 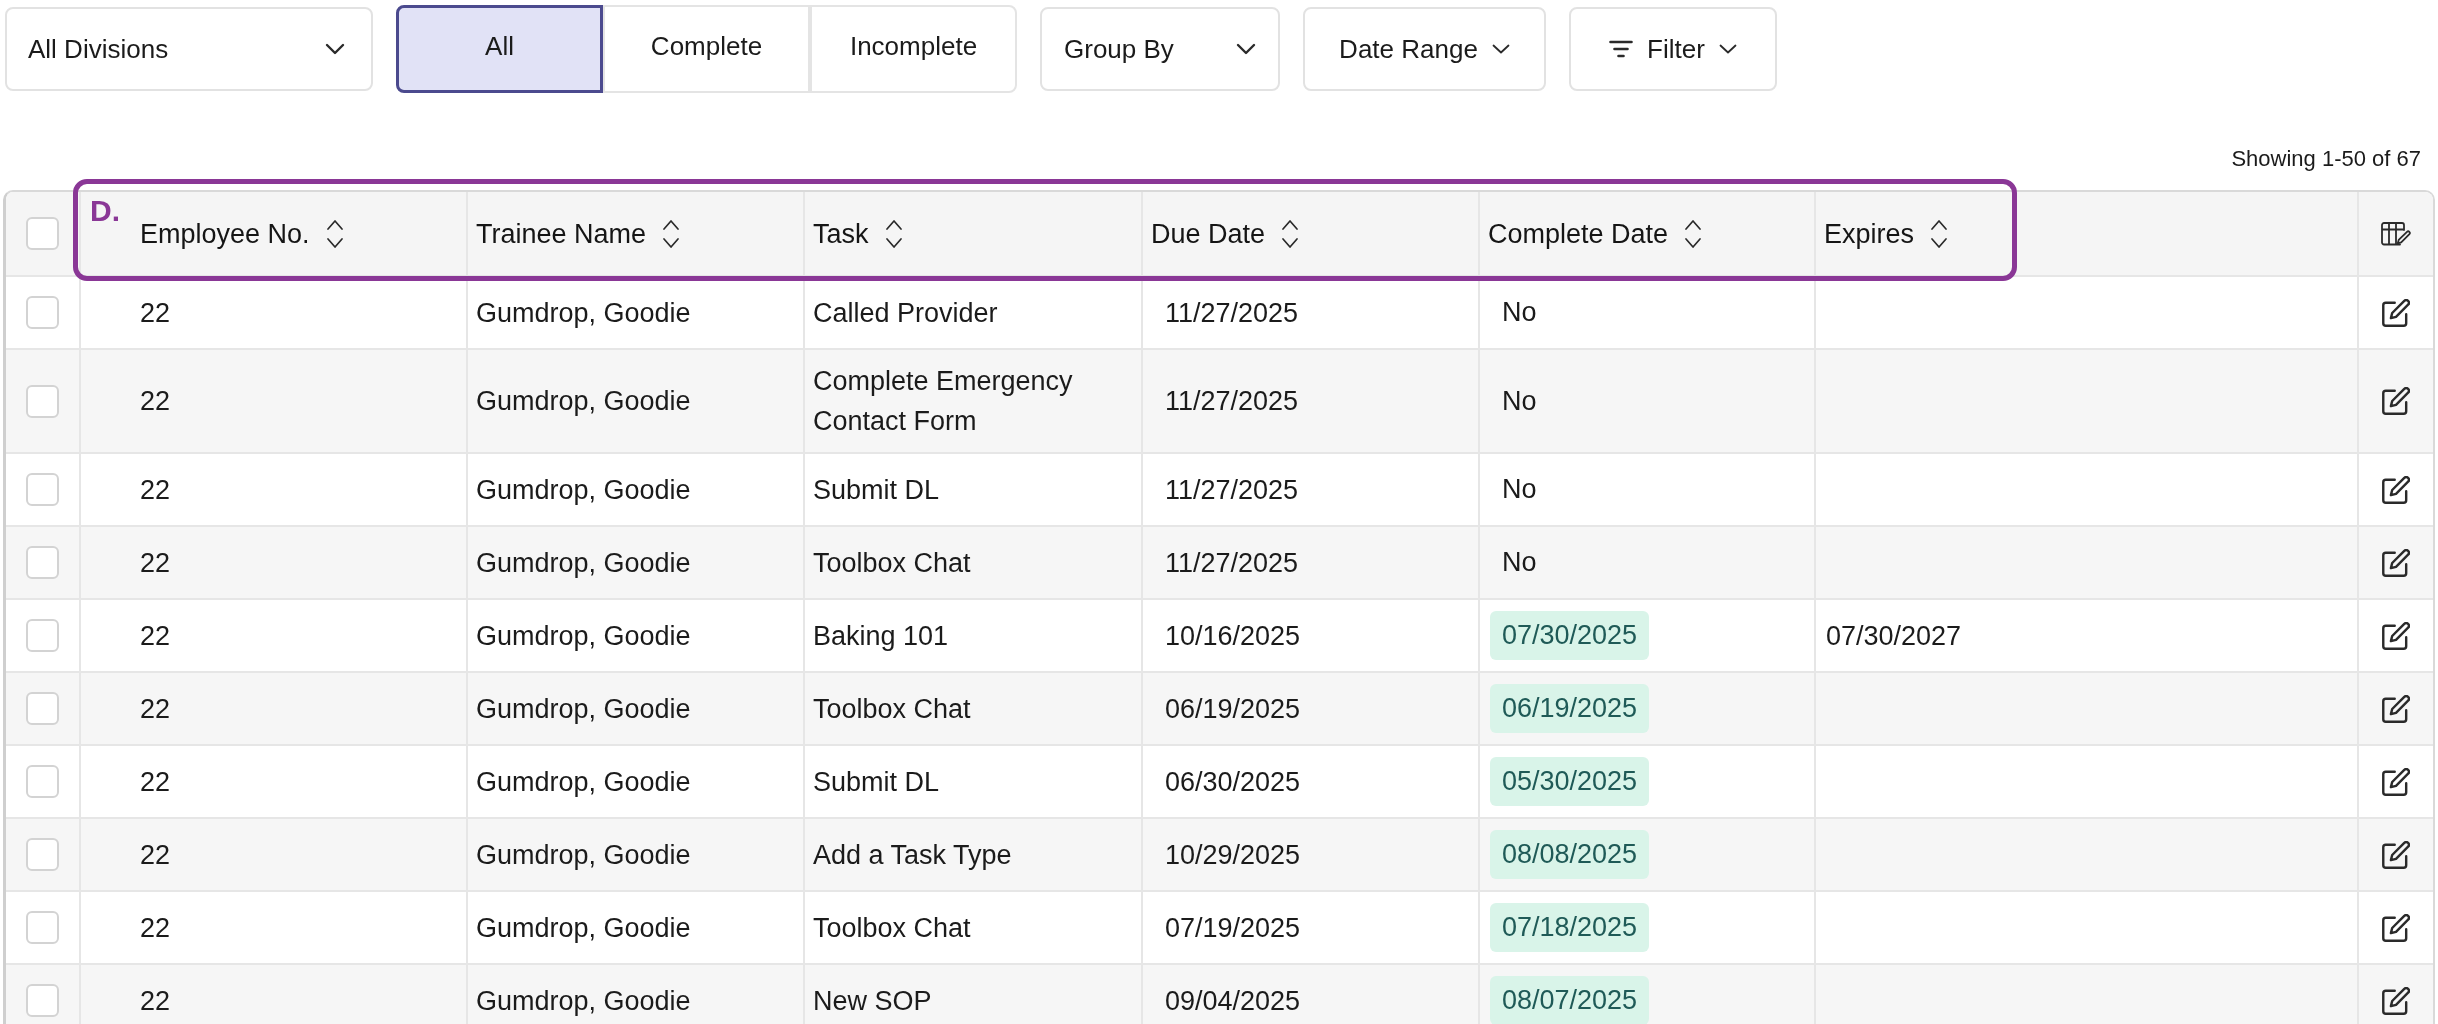 What do you see at coordinates (1570, 854) in the screenshot?
I see `complete-date-badge: 08/08/2025` at bounding box center [1570, 854].